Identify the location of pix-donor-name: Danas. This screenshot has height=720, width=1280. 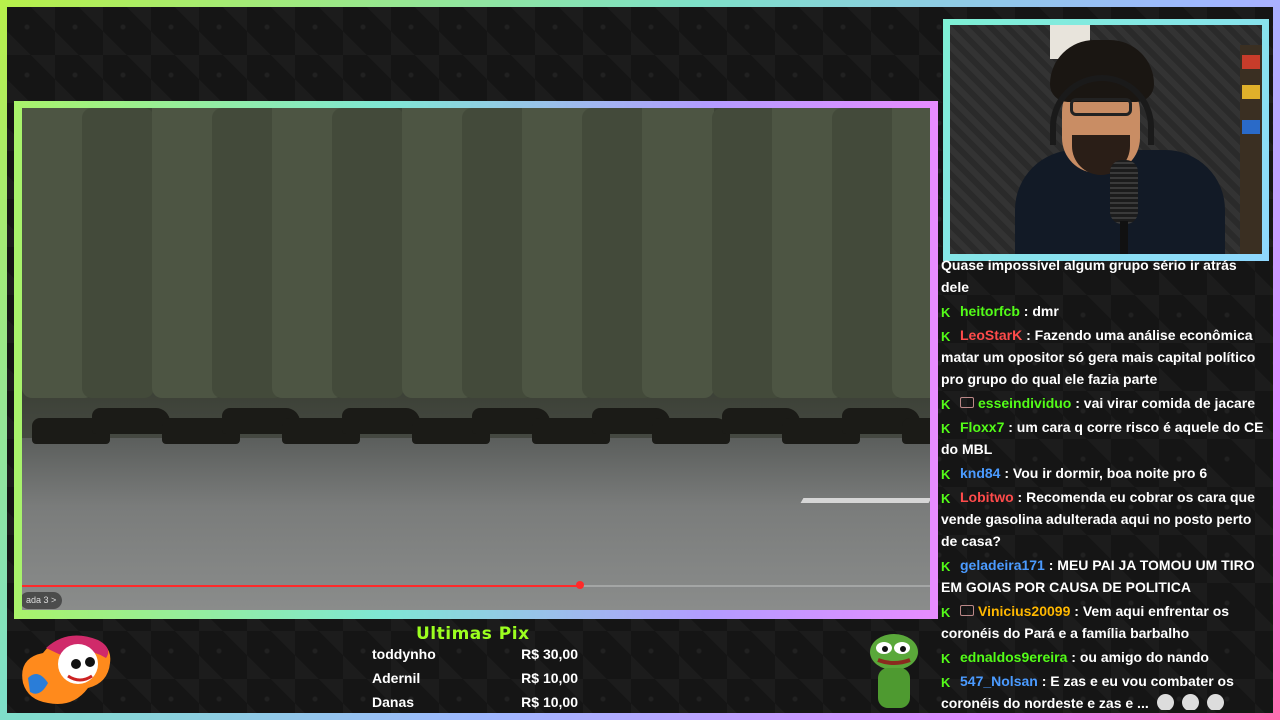
(393, 702).